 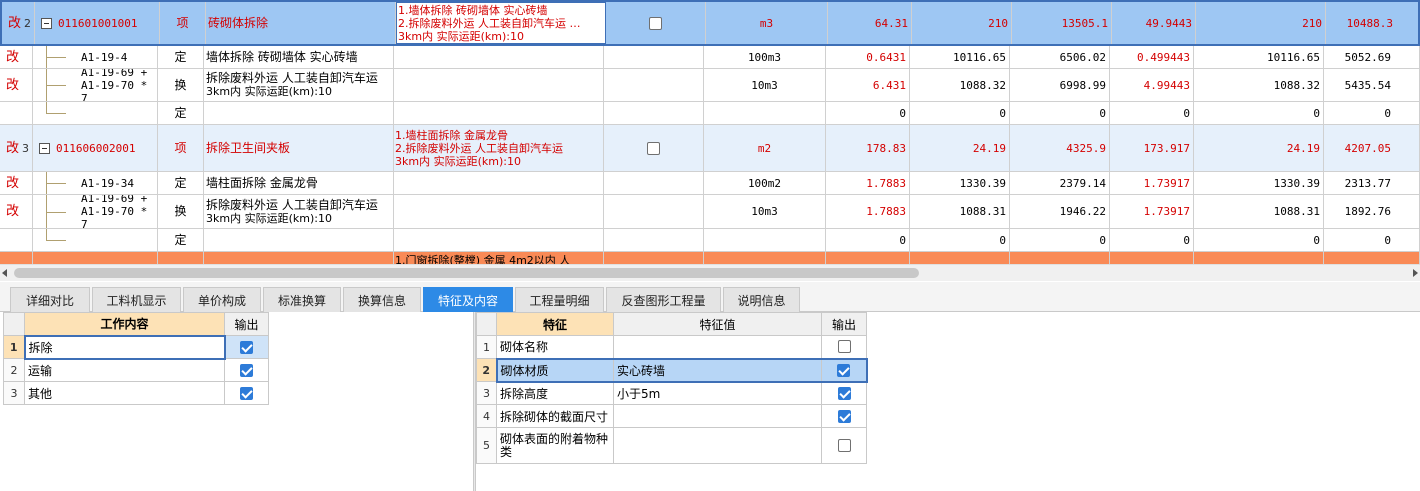 What do you see at coordinates (761, 299) in the screenshot?
I see `tab-description: 说明信息` at bounding box center [761, 299].